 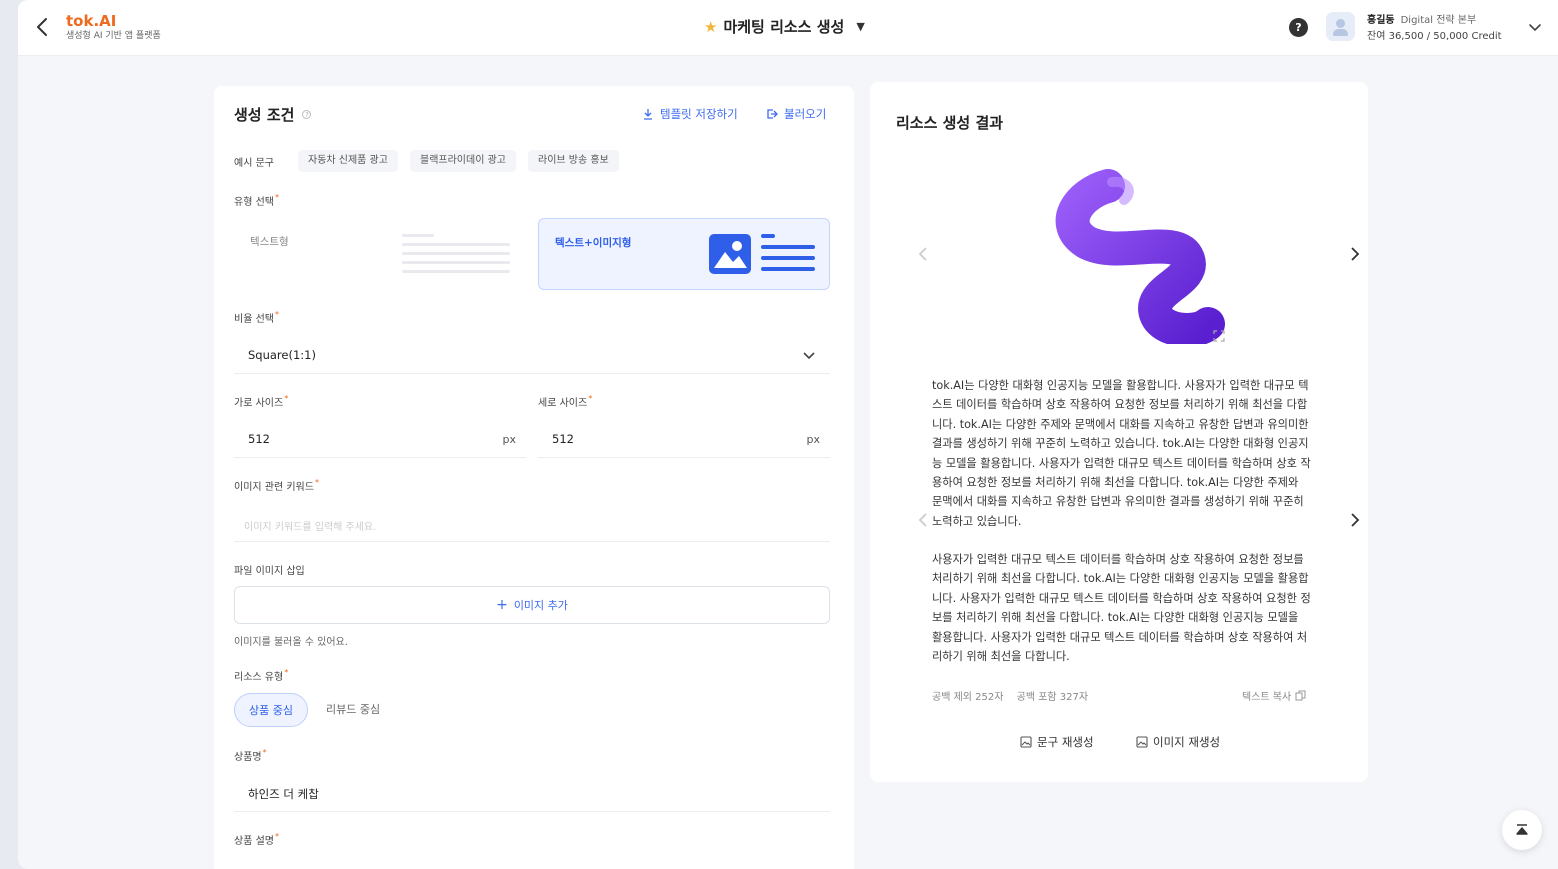 I want to click on app-logo: tok.AI 생성형 AI 기반 앱 플랫폼, so click(x=113, y=27).